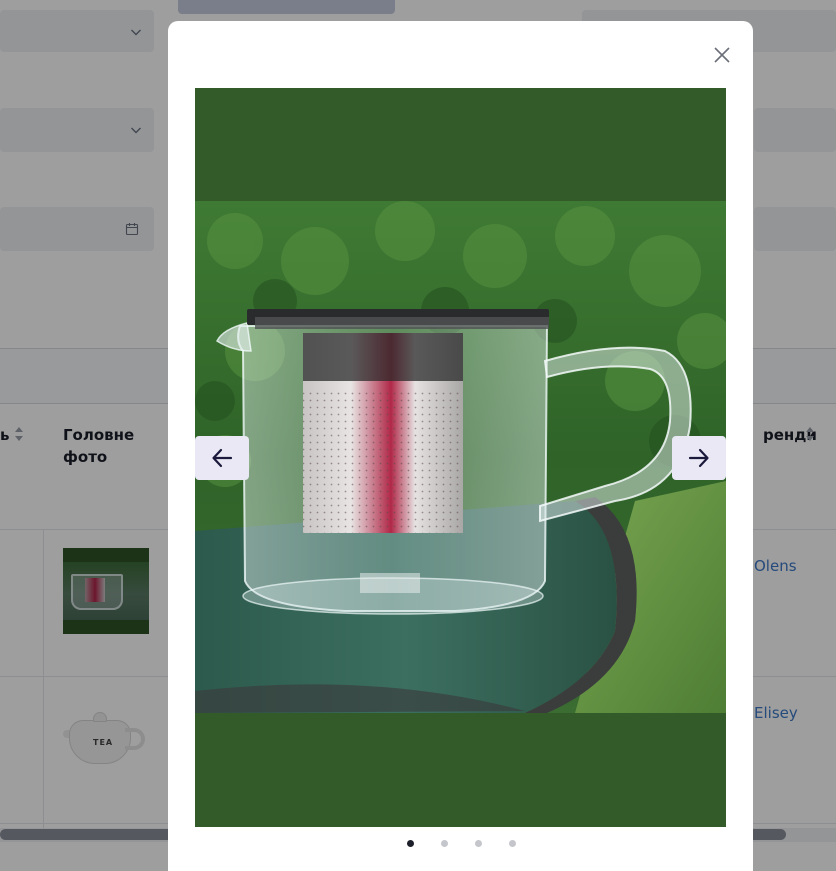 The height and width of the screenshot is (871, 836). I want to click on arrow-right-icon, so click(699, 458).